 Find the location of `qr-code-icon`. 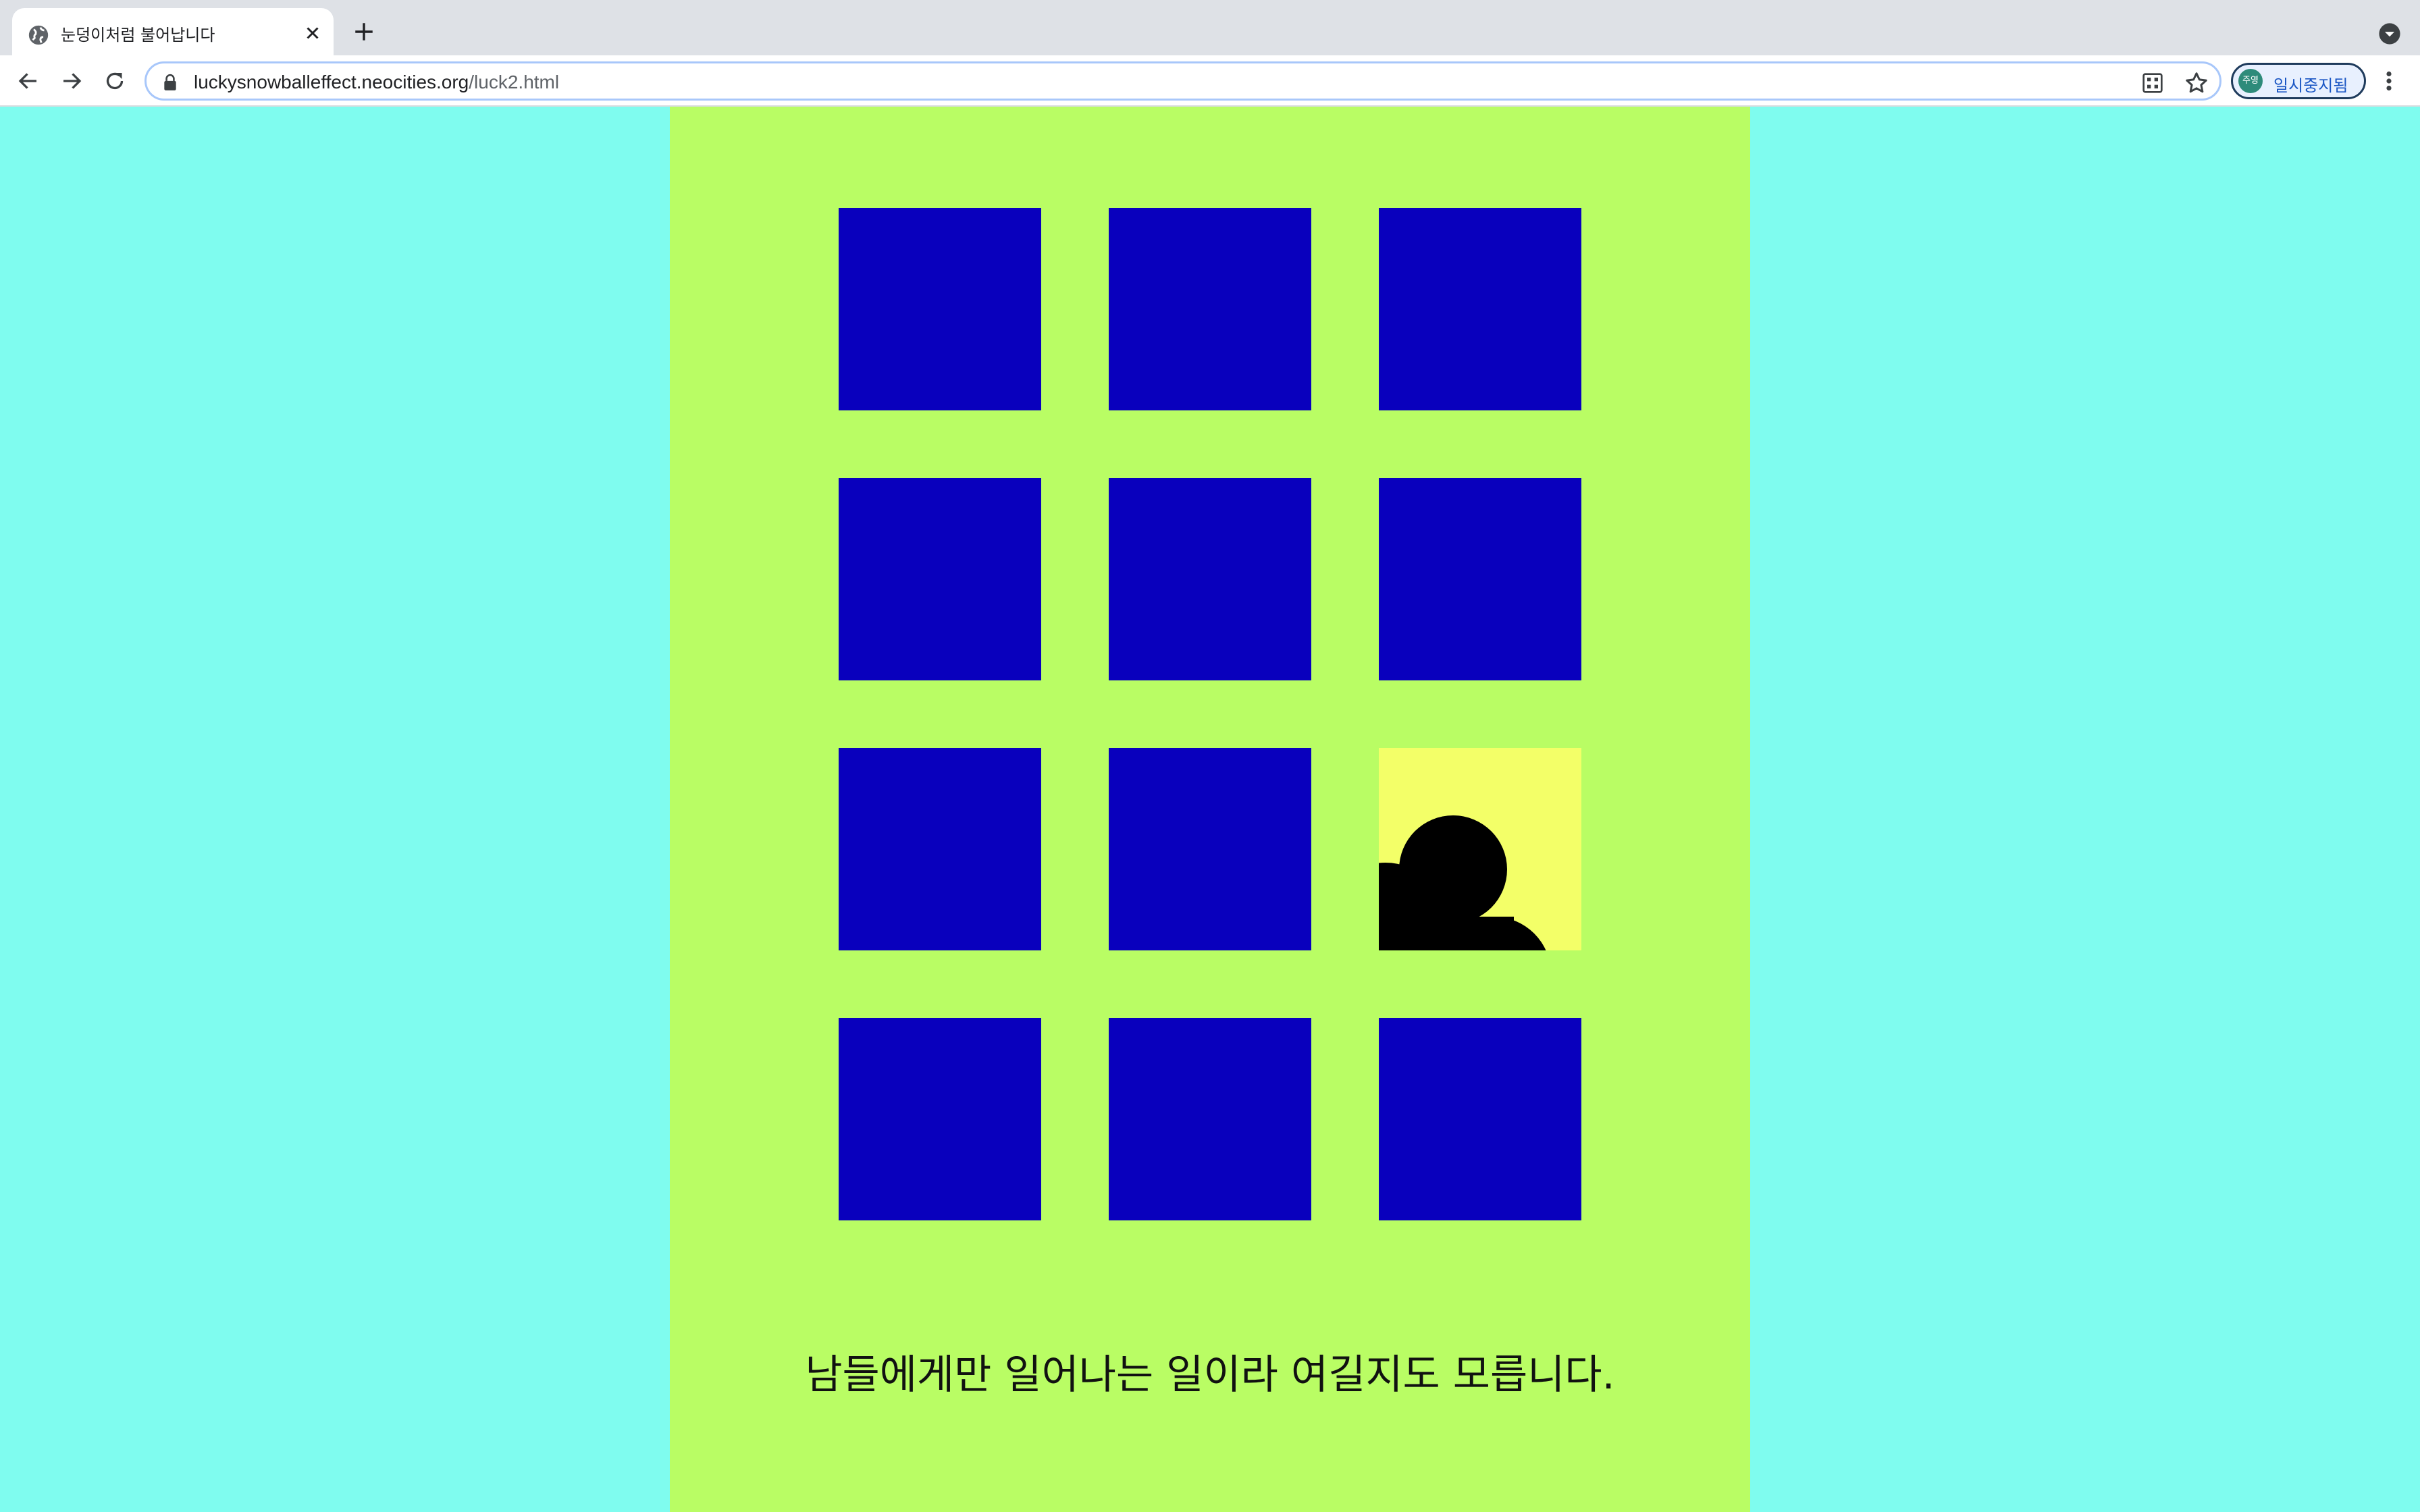

qr-code-icon is located at coordinates (2152, 83).